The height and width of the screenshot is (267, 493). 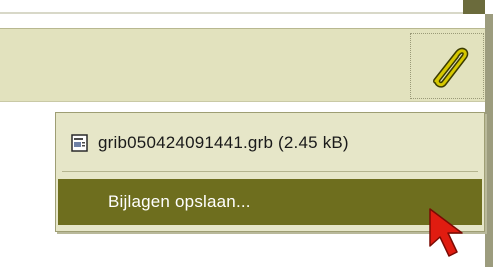 What do you see at coordinates (223, 142) in the screenshot?
I see `attachment-file-label: grib050424091441.grb (2.45 kB)` at bounding box center [223, 142].